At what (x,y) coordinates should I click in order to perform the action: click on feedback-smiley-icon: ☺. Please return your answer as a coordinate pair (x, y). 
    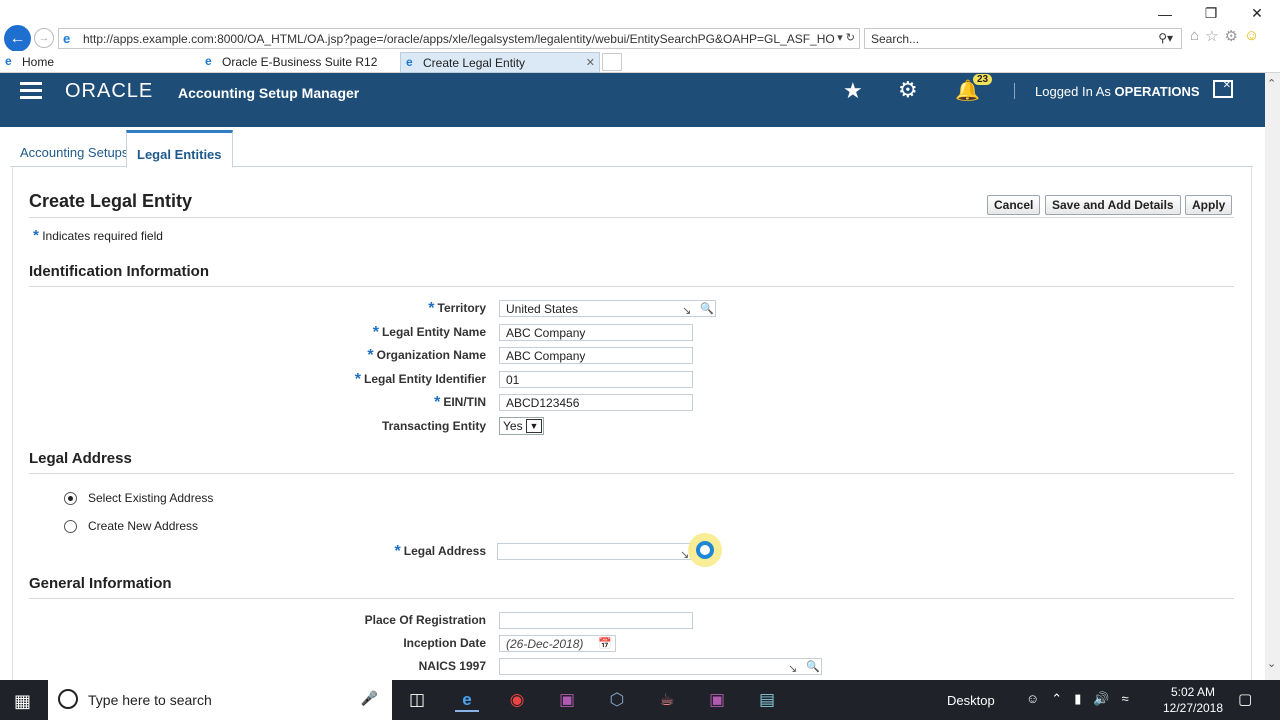
    Looking at the image, I should click on (1251, 36).